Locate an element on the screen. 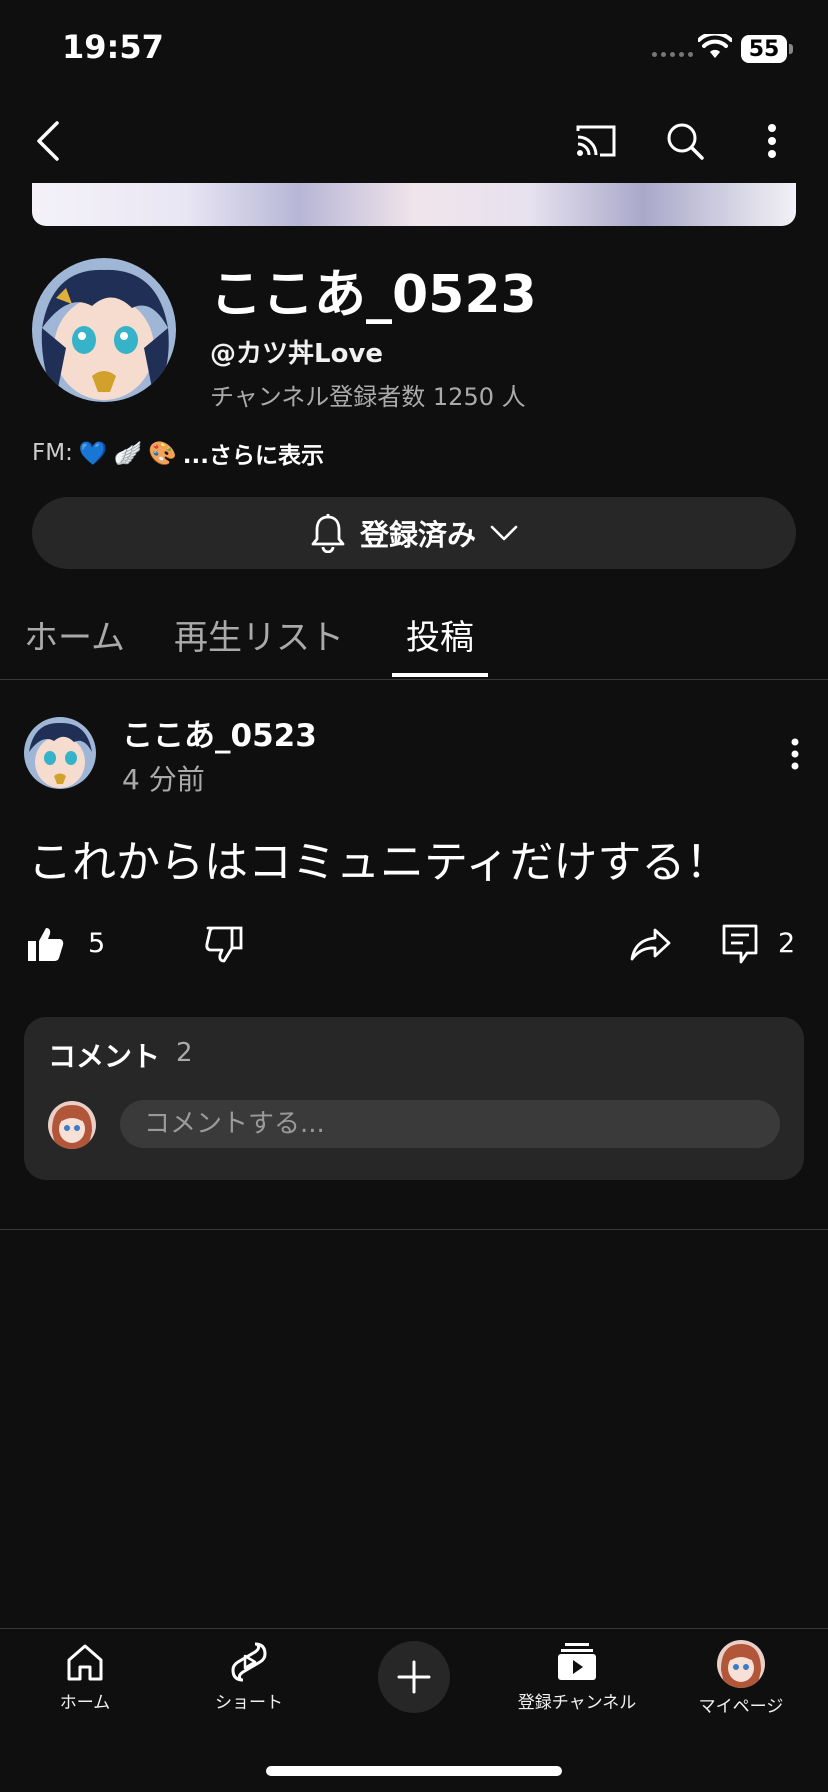  blue-heart-emoji: 💙 is located at coordinates (93, 453).